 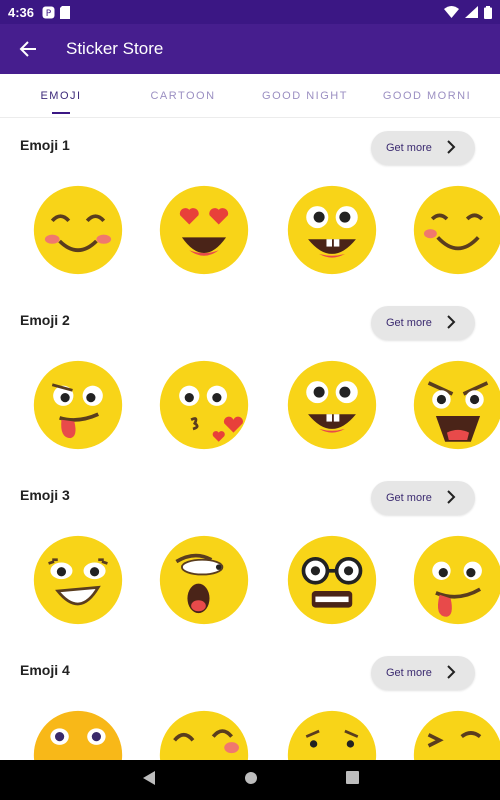 What do you see at coordinates (204, 405) in the screenshot?
I see `sticker-kissing-heart` at bounding box center [204, 405].